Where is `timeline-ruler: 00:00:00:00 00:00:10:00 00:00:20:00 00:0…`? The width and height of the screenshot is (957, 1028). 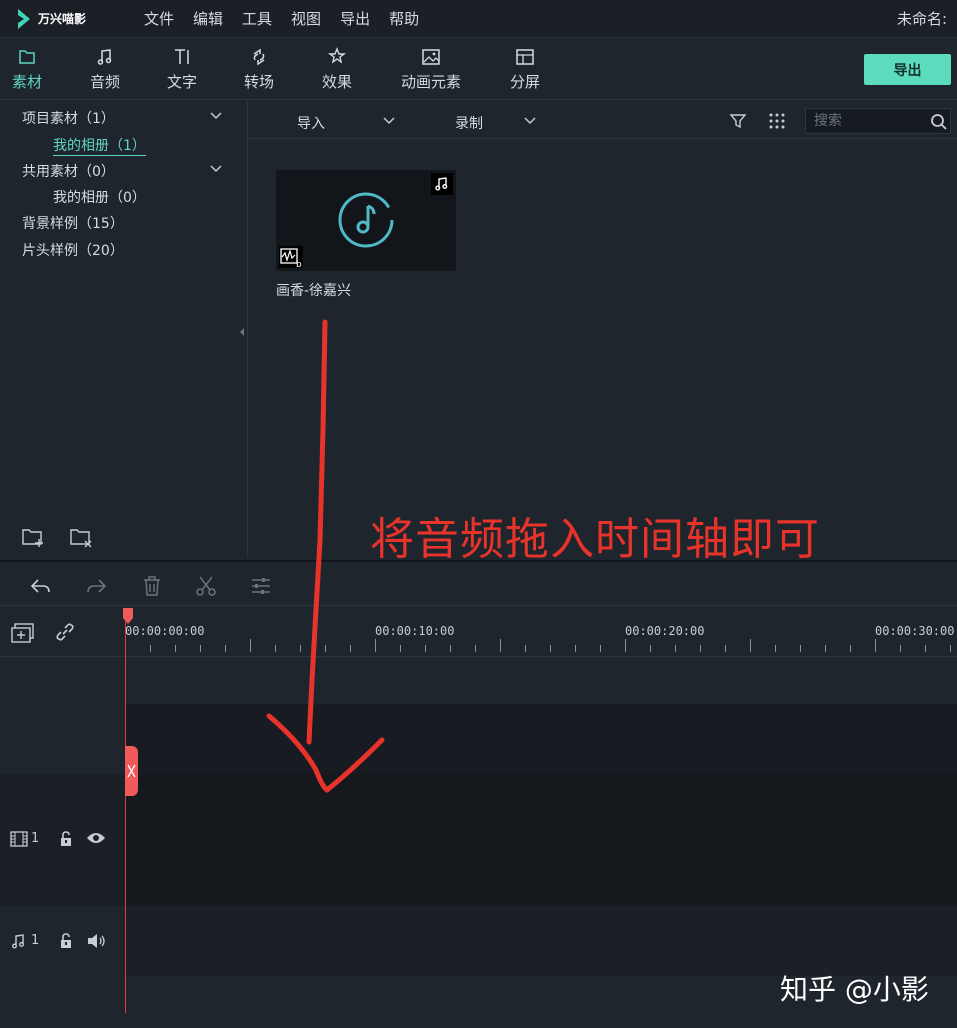 timeline-ruler: 00:00:00:00 00:00:10:00 00:00:20:00 00:0… is located at coordinates (541, 632).